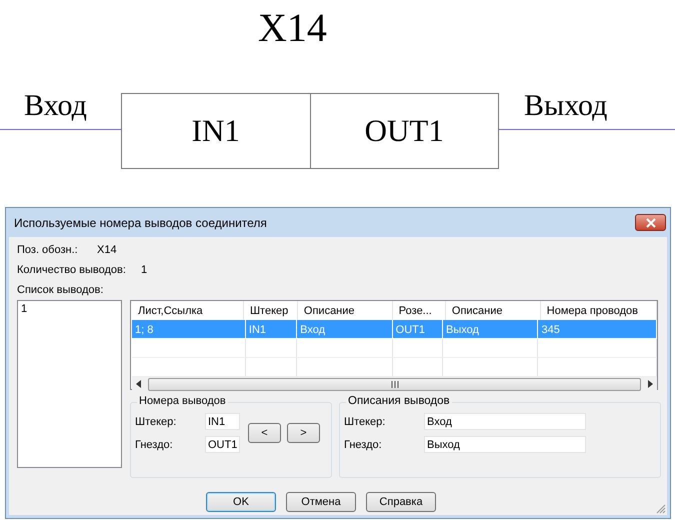  What do you see at coordinates (60, 290) in the screenshot?
I see `list-label: Список выводов:` at bounding box center [60, 290].